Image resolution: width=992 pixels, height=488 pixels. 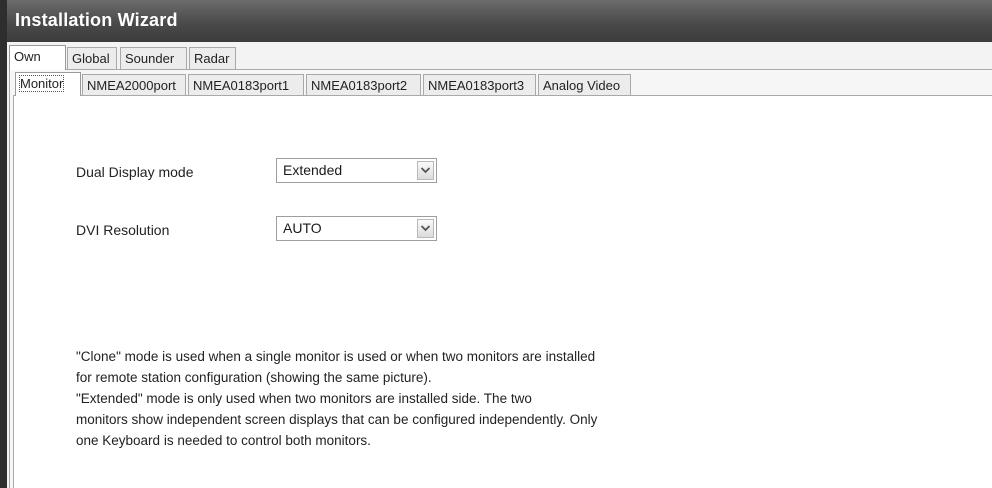 I want to click on tab-nmea0183port3: NMEA0183port3, so click(x=479, y=85).